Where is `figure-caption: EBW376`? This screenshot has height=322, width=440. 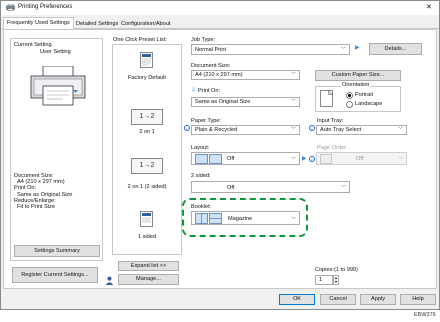 figure-caption: EBW376 is located at coordinates (425, 315).